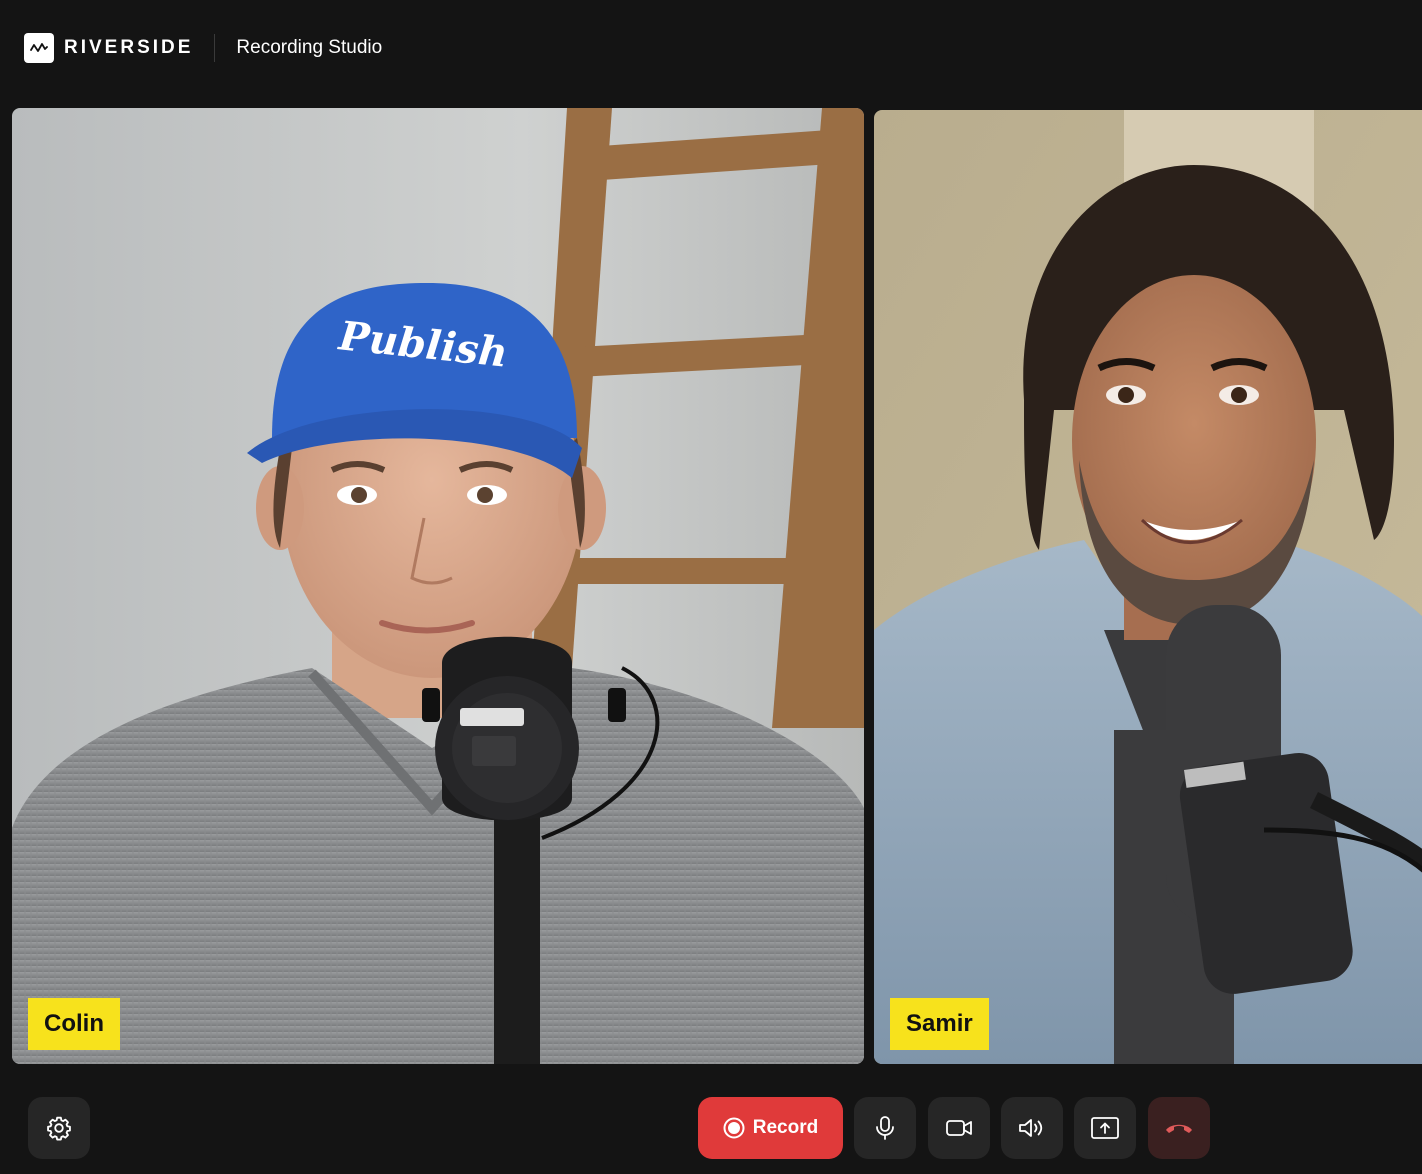 The image size is (1422, 1174). What do you see at coordinates (711, 48) in the screenshot?
I see `app-header: RIVERSIDE Recording Studio` at bounding box center [711, 48].